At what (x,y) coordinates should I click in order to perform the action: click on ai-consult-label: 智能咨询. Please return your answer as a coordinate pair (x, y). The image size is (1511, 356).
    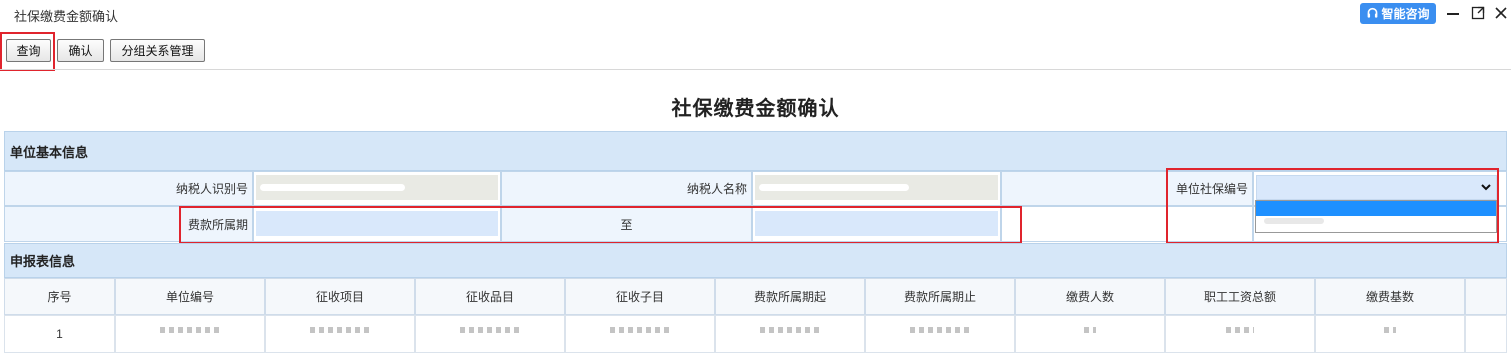
    Looking at the image, I should click on (1405, 14).